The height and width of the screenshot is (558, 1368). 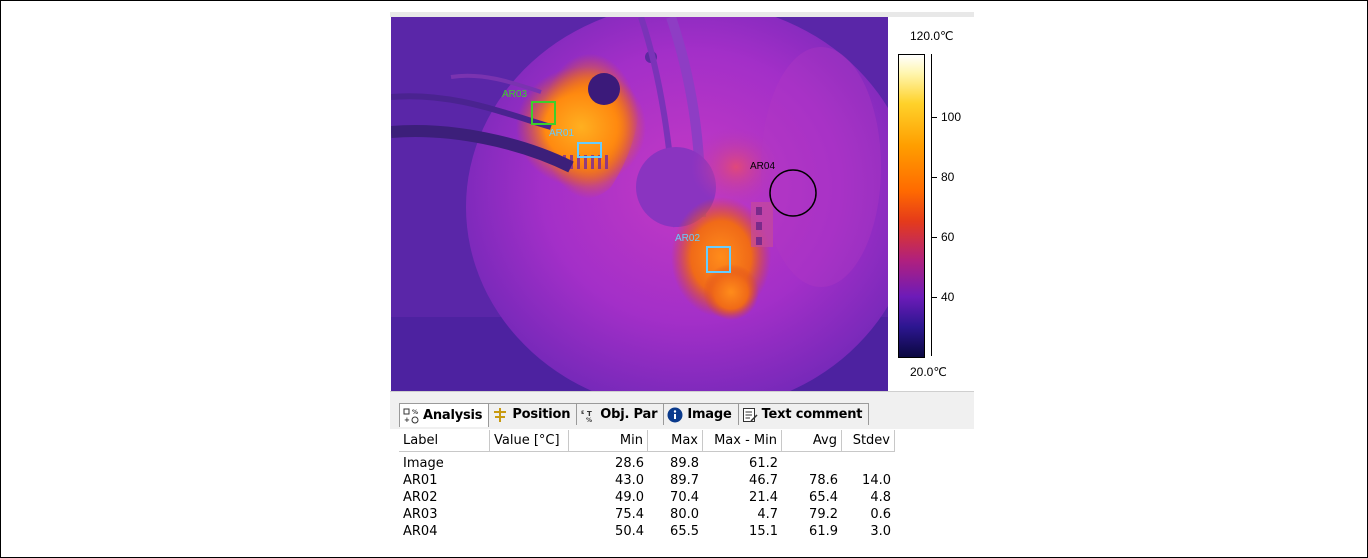 I want to click on cell-stdev: 14.0, so click(x=876, y=480).